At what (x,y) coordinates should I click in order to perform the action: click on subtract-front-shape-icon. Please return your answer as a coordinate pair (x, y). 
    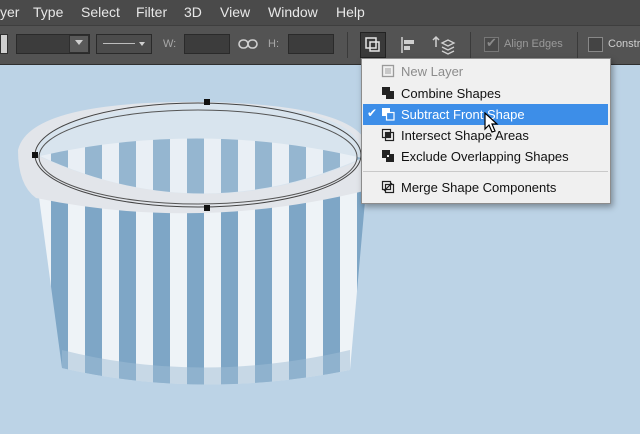
    Looking at the image, I should click on (388, 114).